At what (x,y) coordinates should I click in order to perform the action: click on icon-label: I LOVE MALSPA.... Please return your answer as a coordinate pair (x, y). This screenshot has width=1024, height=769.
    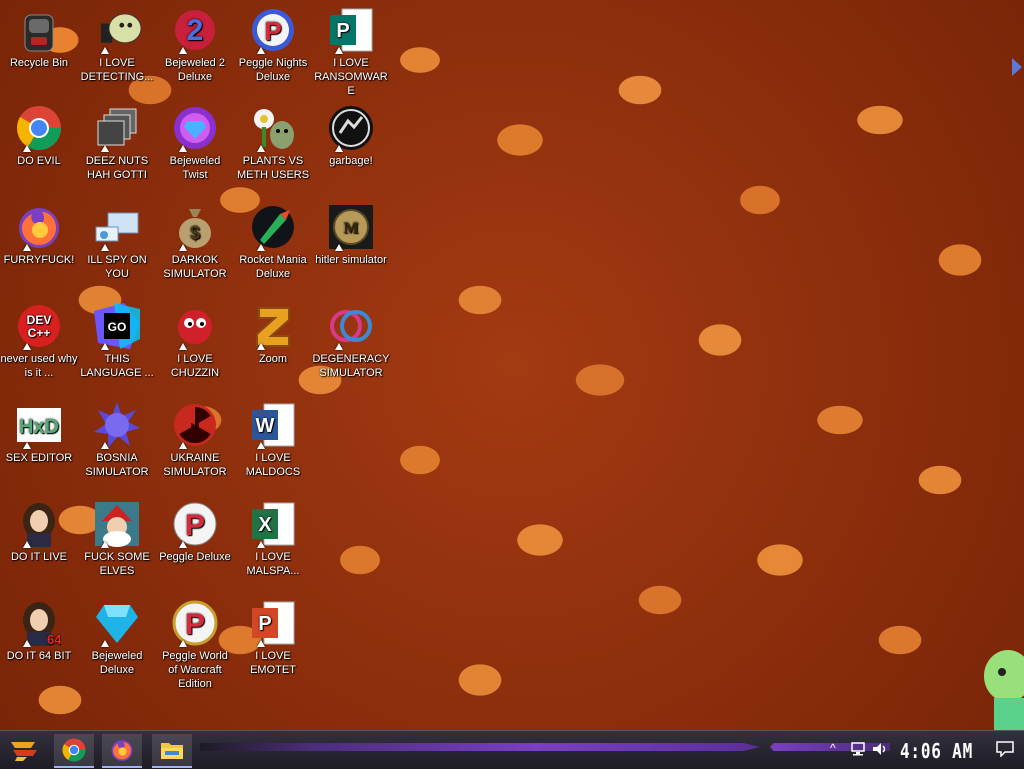
    Looking at the image, I should click on (273, 564).